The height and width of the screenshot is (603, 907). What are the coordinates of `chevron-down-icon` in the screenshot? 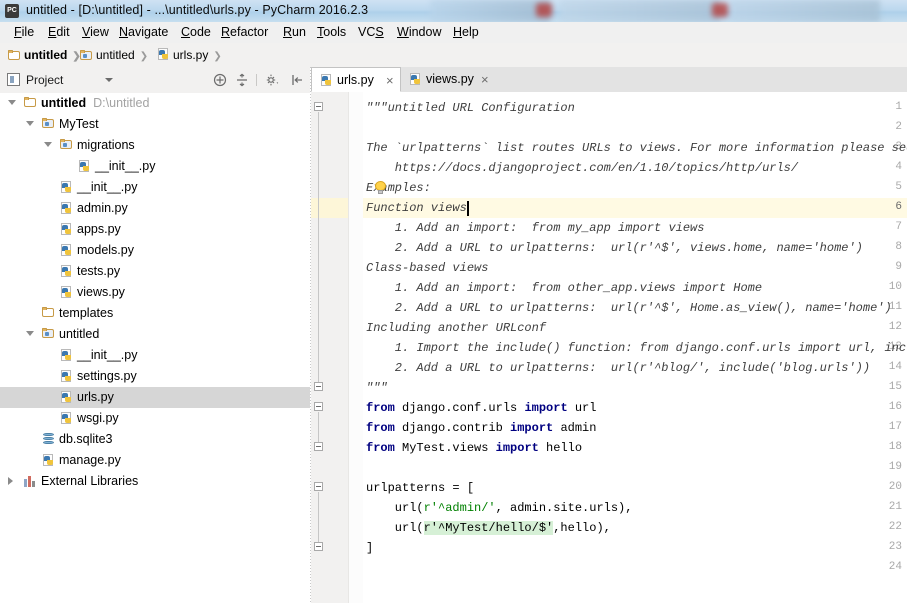 It's located at (109, 80).